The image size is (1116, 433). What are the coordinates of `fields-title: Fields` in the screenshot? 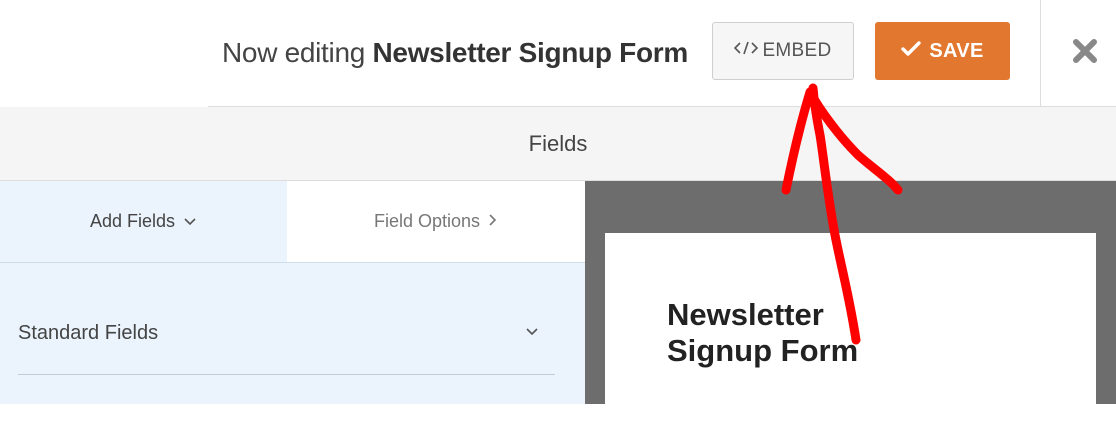 It's located at (558, 143).